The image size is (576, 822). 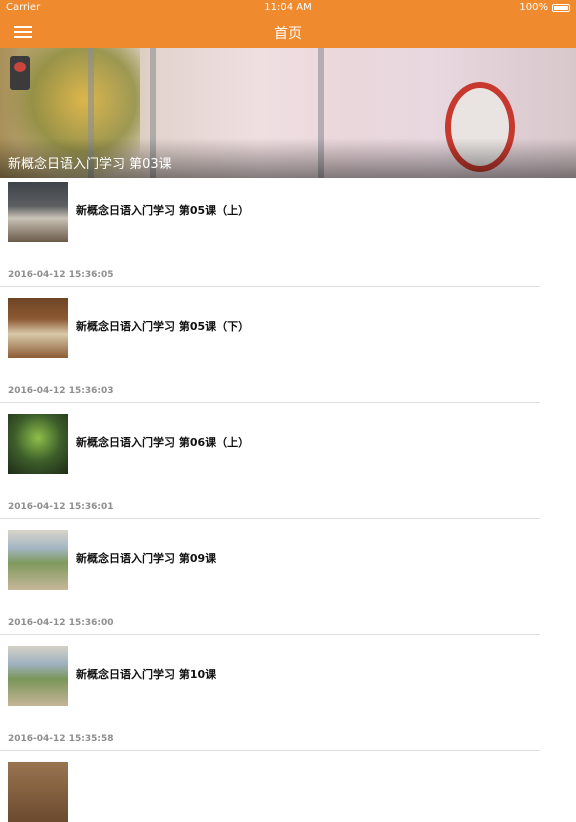 What do you see at coordinates (61, 391) in the screenshot?
I see `article-date: 2016-04-12 15:36:03` at bounding box center [61, 391].